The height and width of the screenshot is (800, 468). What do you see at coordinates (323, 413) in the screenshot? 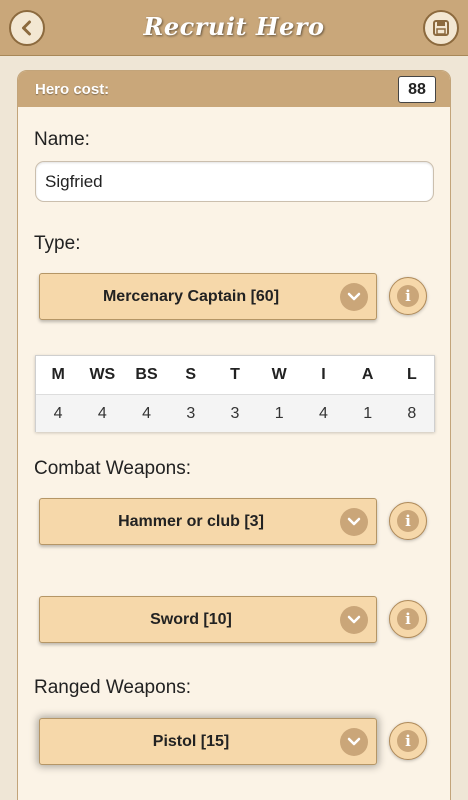
I see `stat-value-i: 4` at bounding box center [323, 413].